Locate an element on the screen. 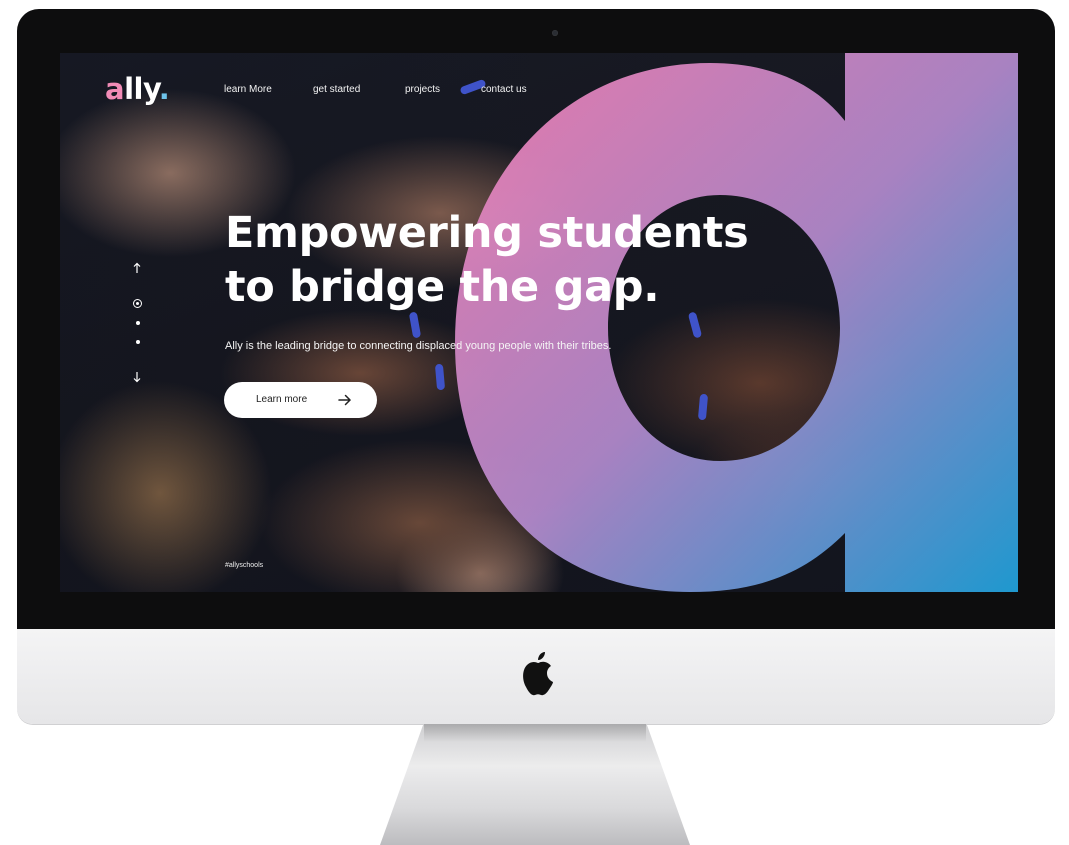  monitor-stand-shadow is located at coordinates (535, 733).